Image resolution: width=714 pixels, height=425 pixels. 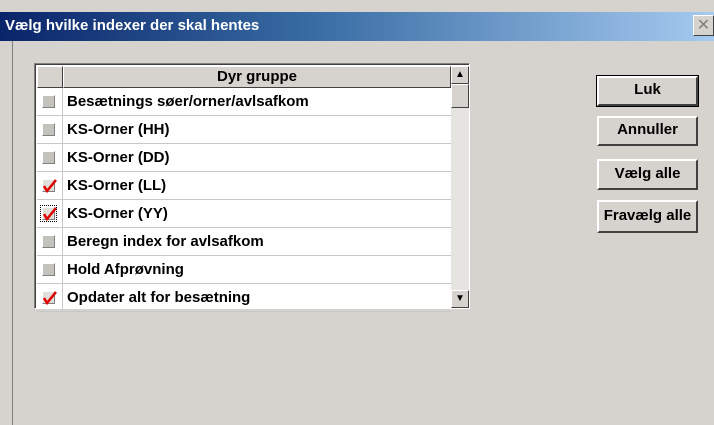 I want to click on list-item-label: KS-Orner (YY), so click(x=117, y=213).